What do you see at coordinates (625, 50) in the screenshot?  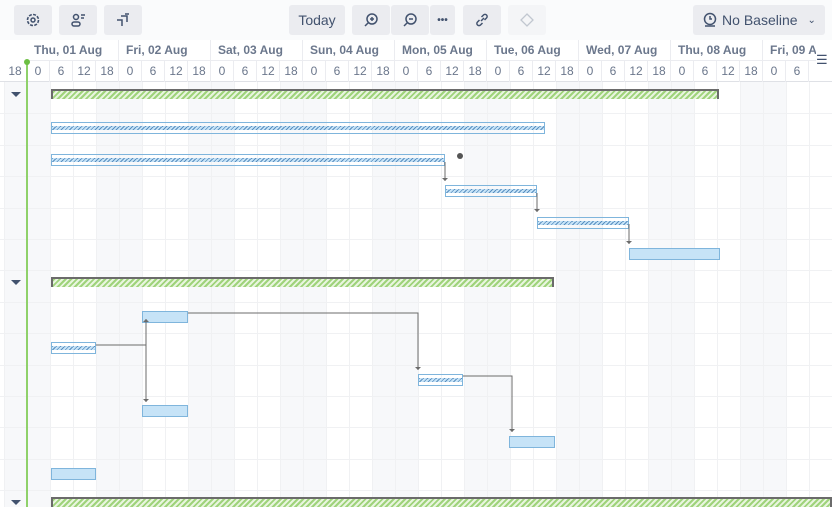 I see `day-label: Wed, 07 Aug` at bounding box center [625, 50].